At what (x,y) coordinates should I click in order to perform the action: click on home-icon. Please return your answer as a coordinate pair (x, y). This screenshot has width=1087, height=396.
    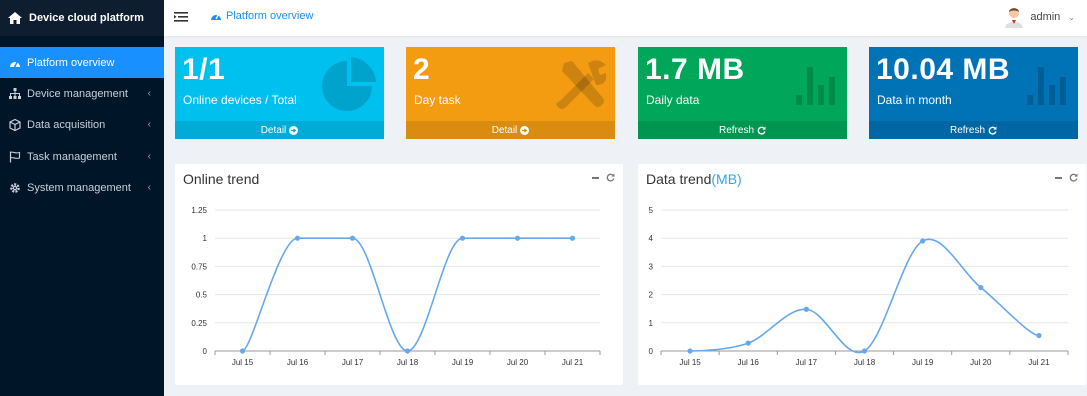
    Looking at the image, I should click on (15, 18).